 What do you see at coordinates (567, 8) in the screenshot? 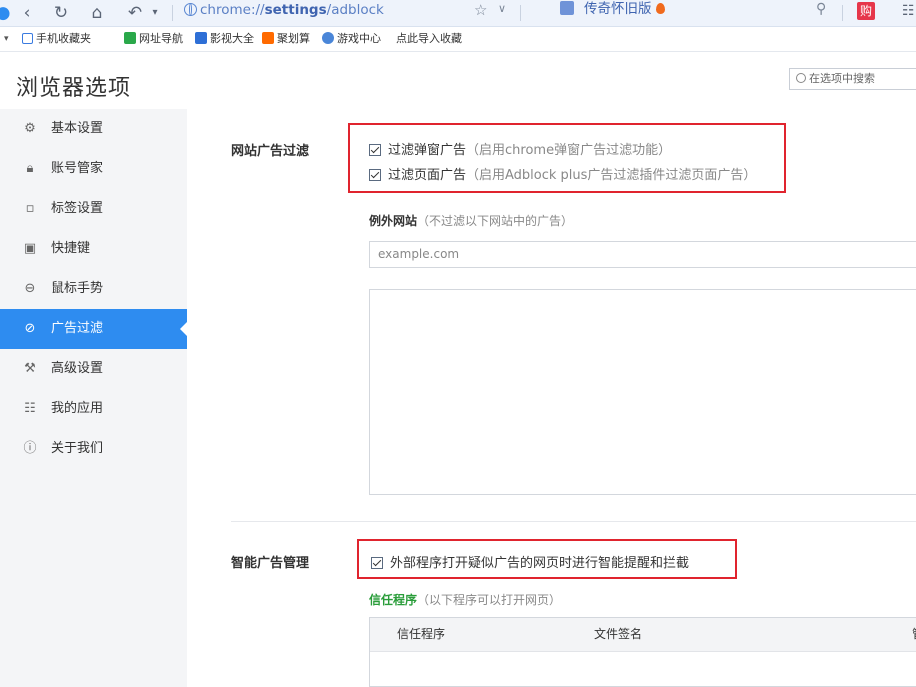
I see `promo-icon` at bounding box center [567, 8].